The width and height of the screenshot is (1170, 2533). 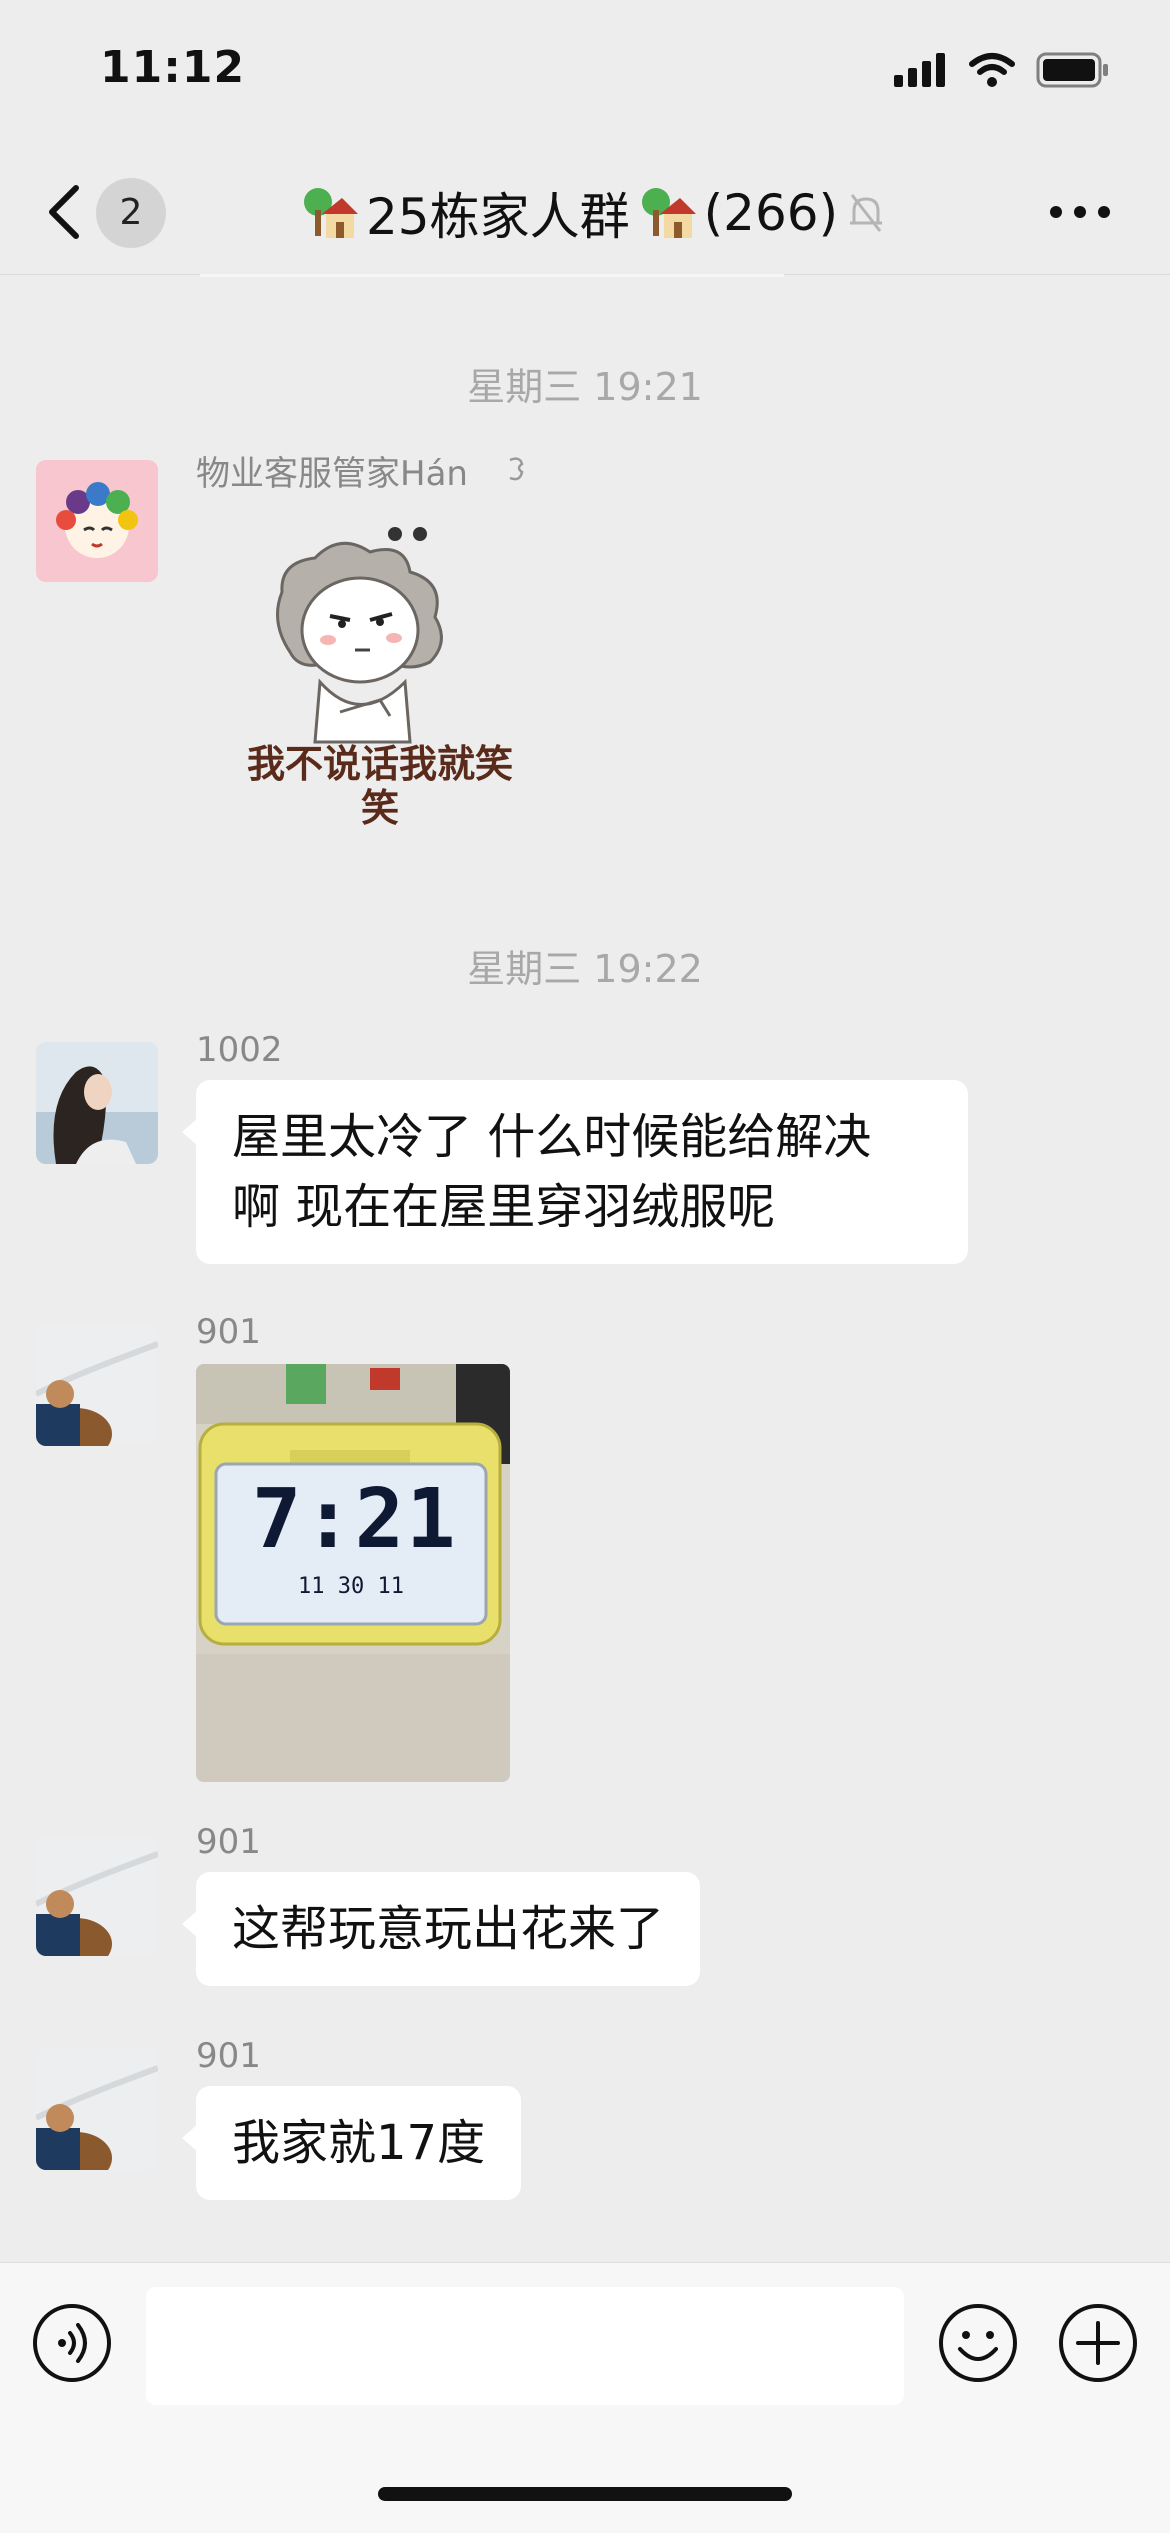 What do you see at coordinates (978, 2343) in the screenshot?
I see `emoji-icon` at bounding box center [978, 2343].